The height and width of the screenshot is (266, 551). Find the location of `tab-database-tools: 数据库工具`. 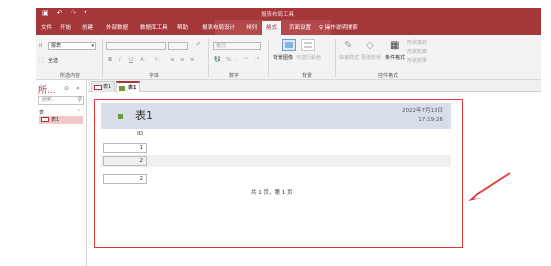

tab-database-tools: 数据库工具 is located at coordinates (154, 27).